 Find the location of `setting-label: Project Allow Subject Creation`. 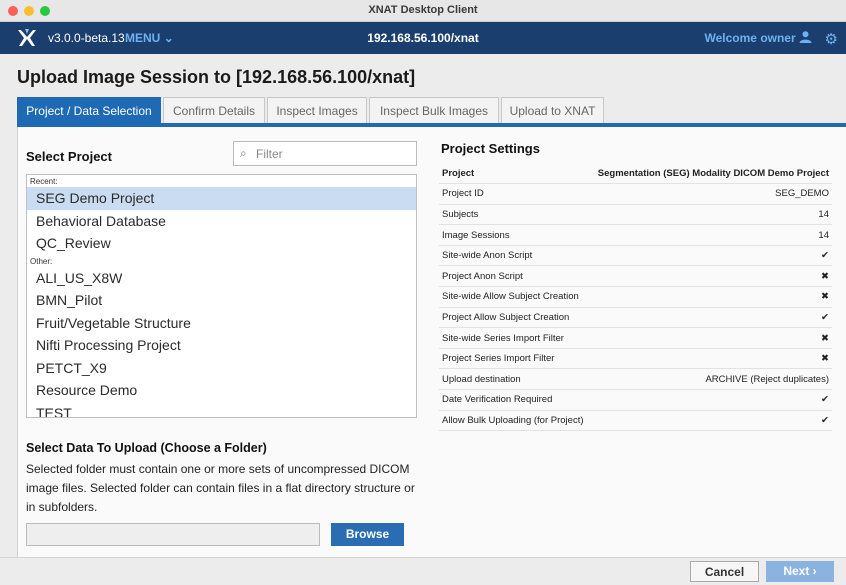

setting-label: Project Allow Subject Creation is located at coordinates (514, 318).